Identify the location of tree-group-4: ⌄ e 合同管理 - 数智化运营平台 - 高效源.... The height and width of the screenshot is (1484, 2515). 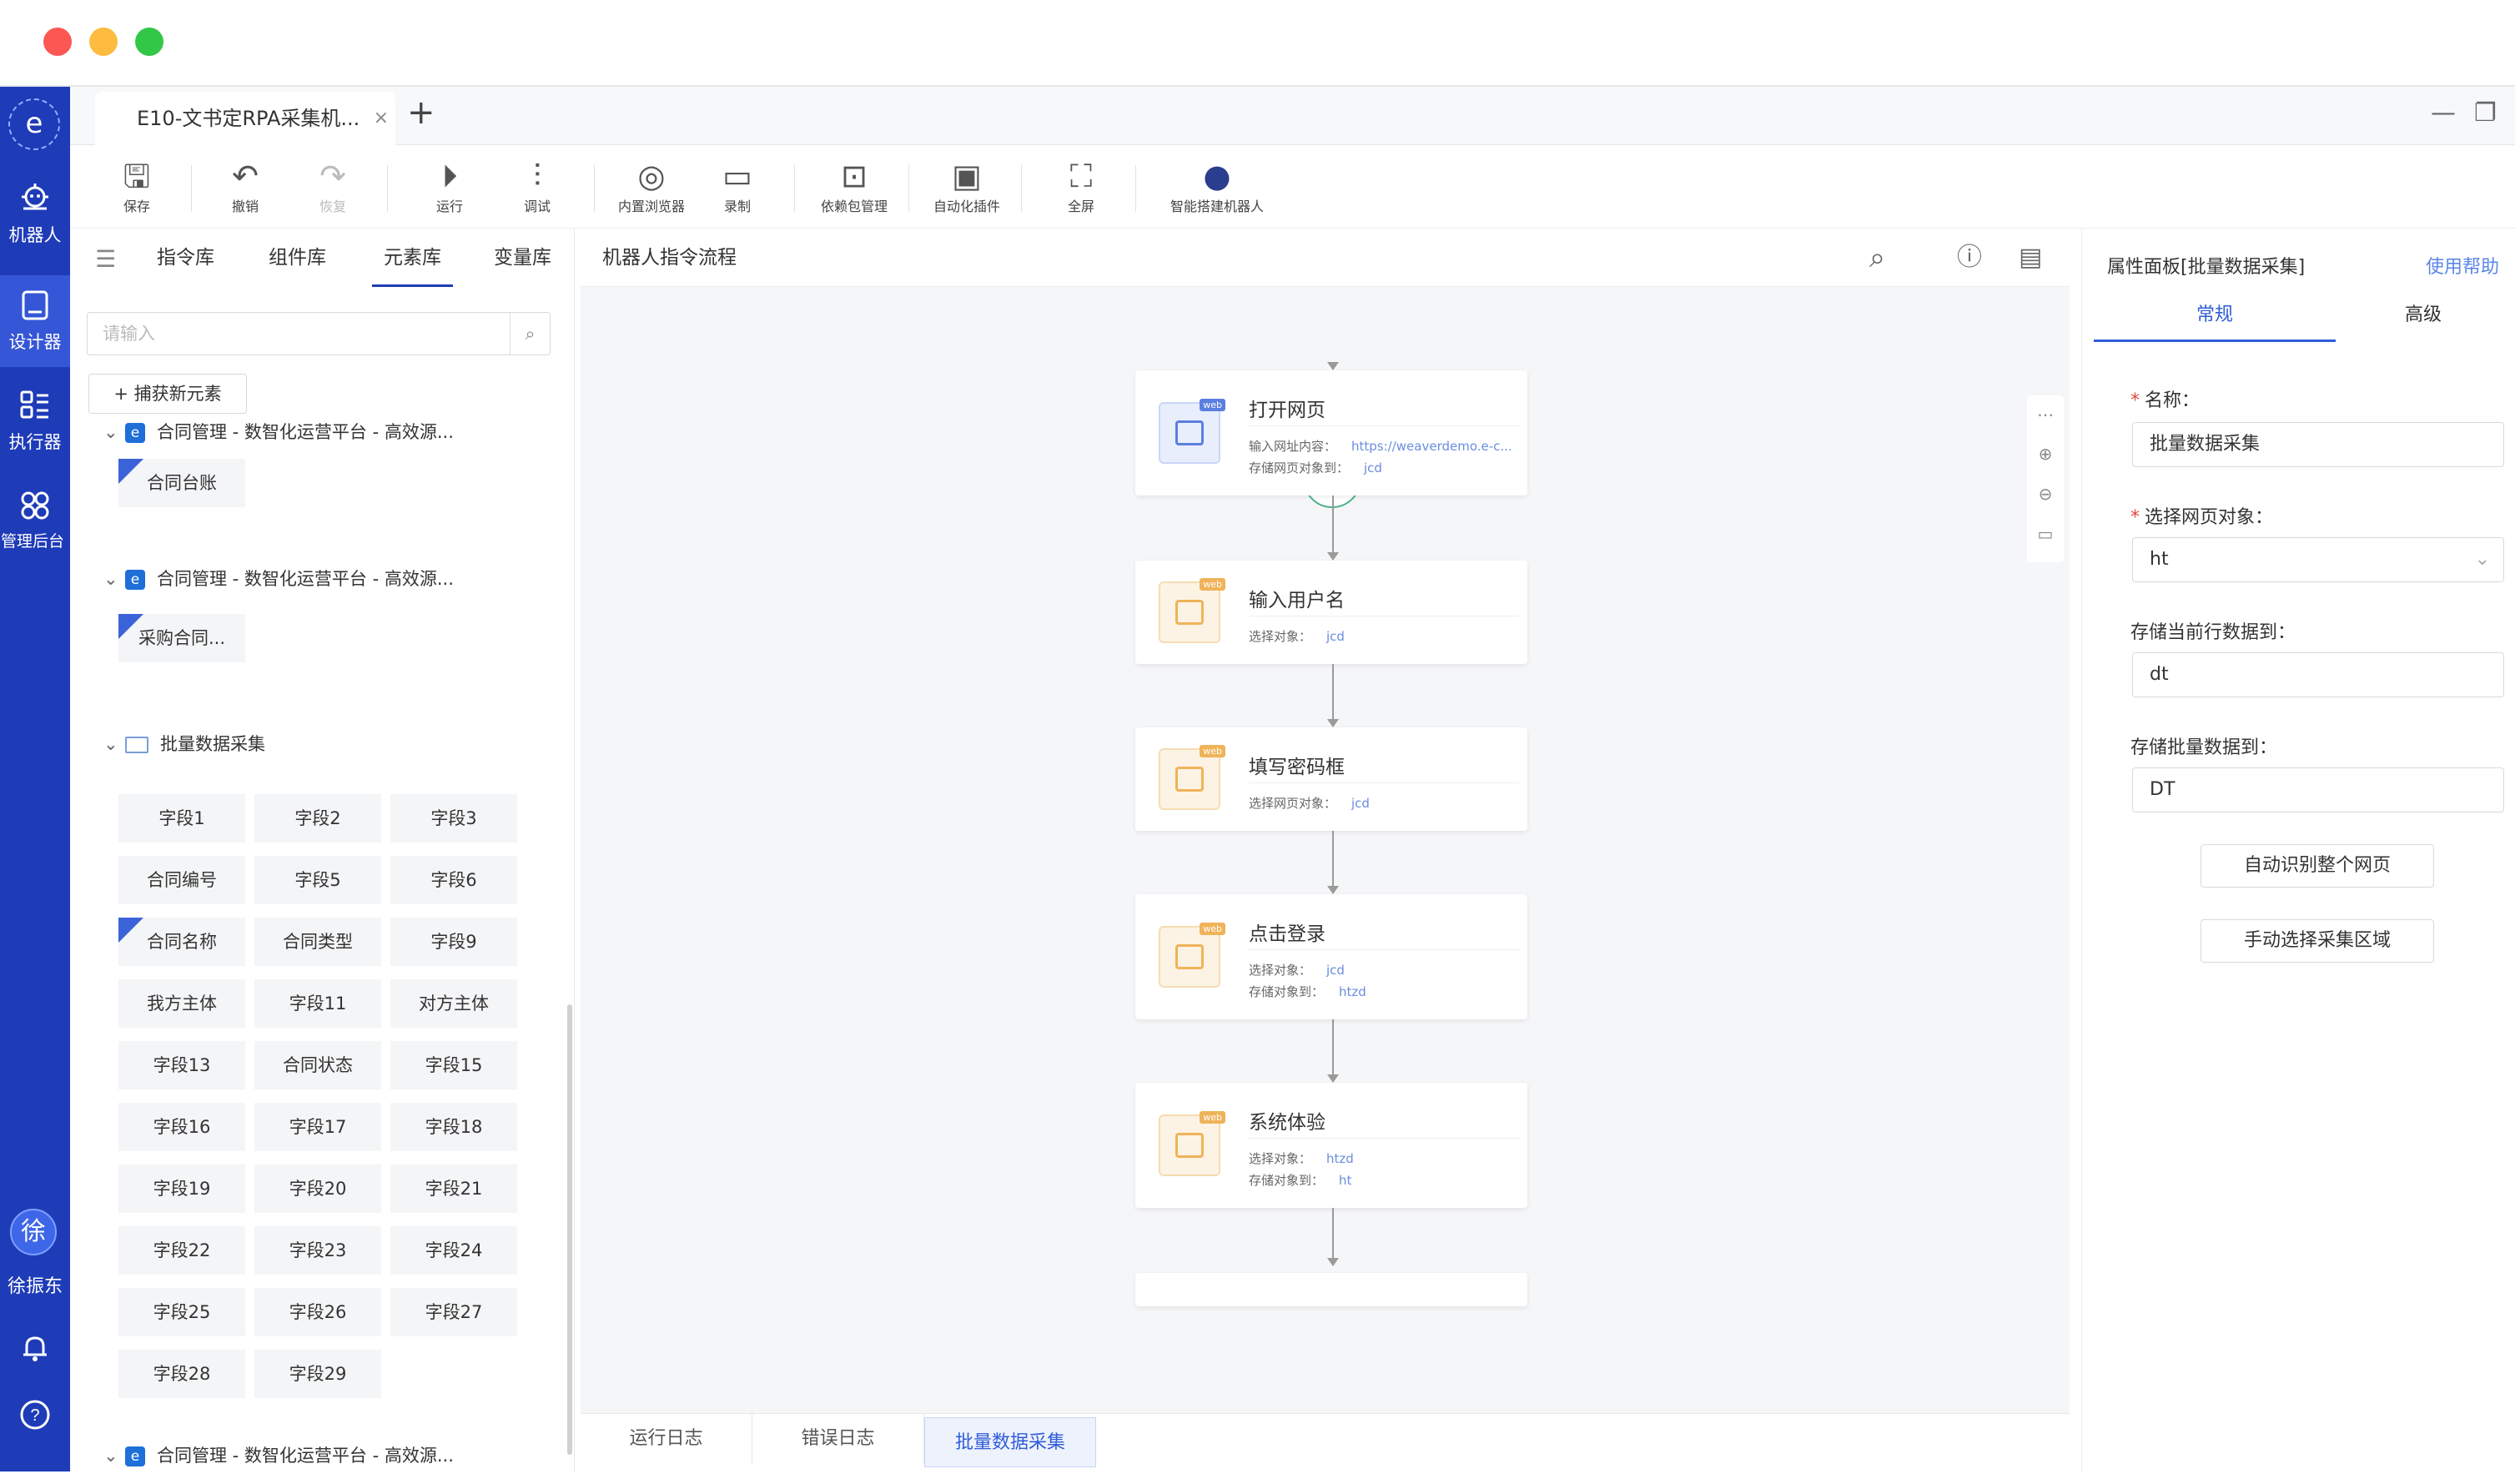
(278, 1455).